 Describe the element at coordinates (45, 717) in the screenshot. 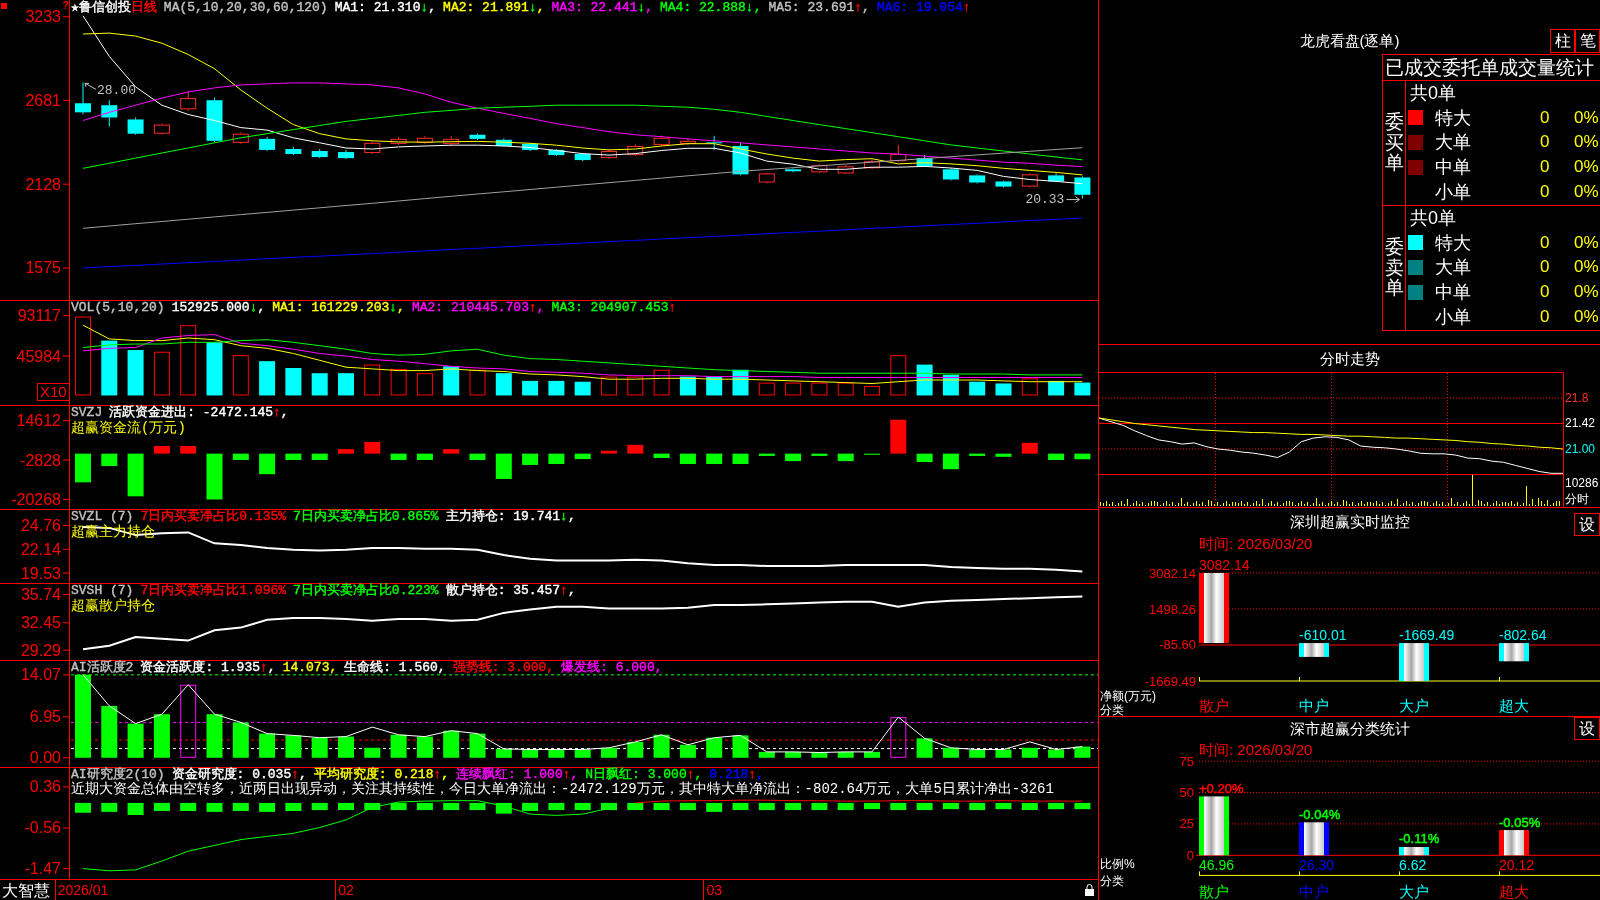

I see `axis-label: 6.95` at that location.